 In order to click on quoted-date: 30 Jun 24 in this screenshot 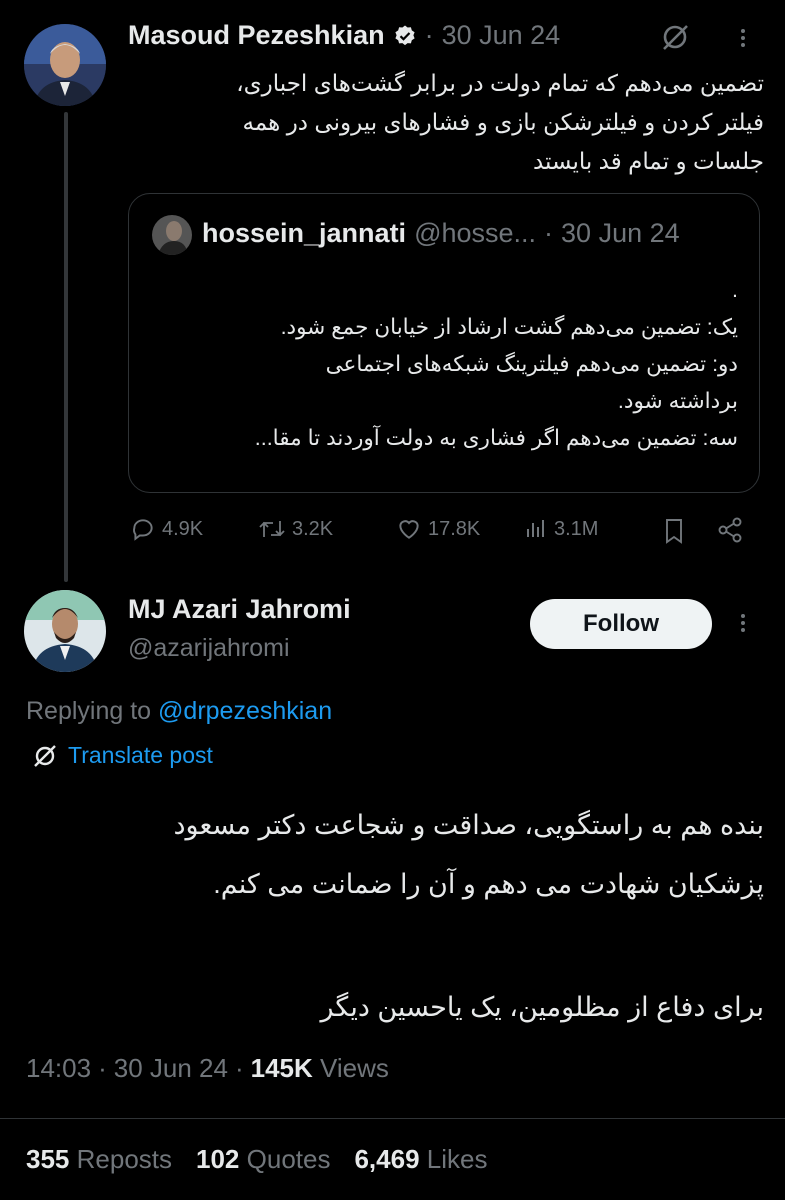, I will do `click(620, 233)`.